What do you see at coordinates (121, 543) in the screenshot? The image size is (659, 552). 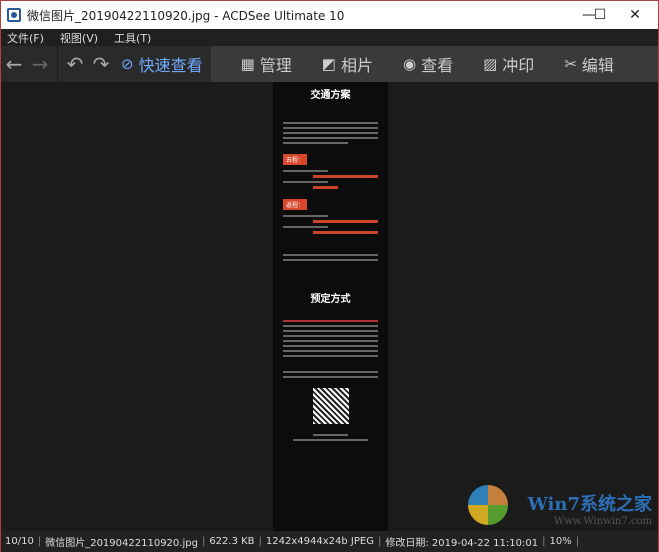 I see `file-name: 微信图片_20190422110920.jpg` at bounding box center [121, 543].